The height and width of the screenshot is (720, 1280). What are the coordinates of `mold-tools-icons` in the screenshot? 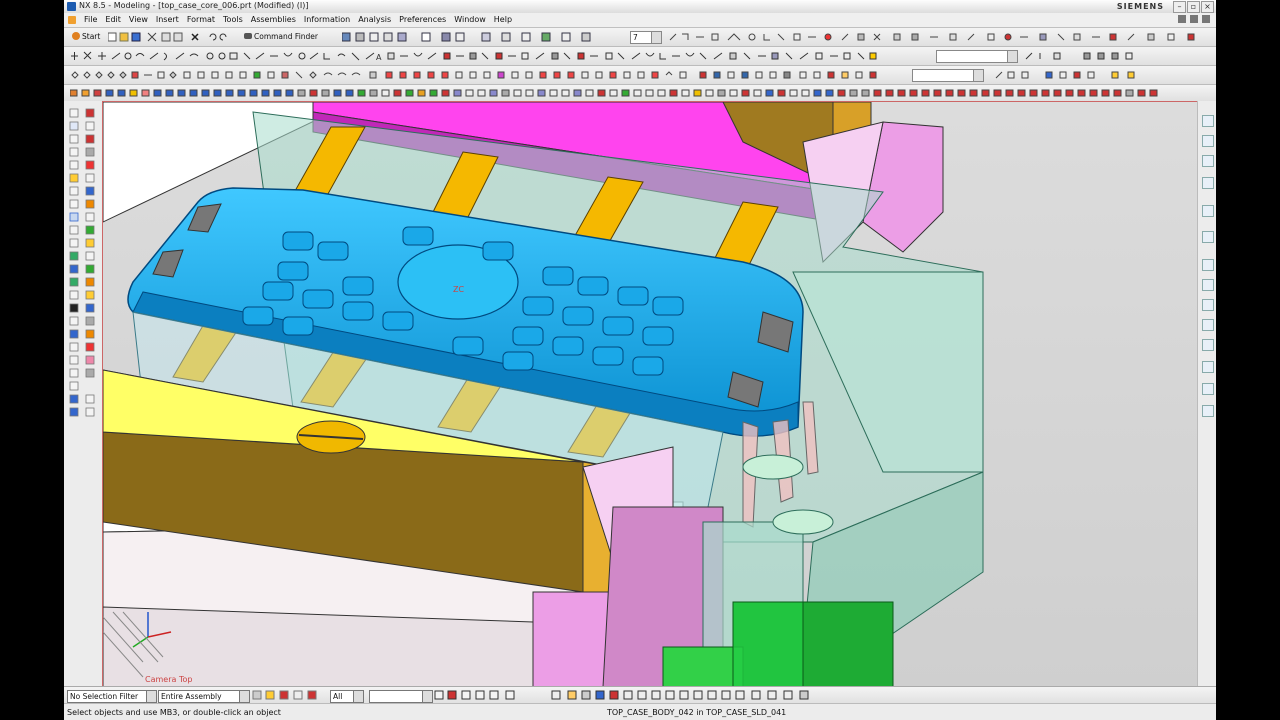 It's located at (620, 93).